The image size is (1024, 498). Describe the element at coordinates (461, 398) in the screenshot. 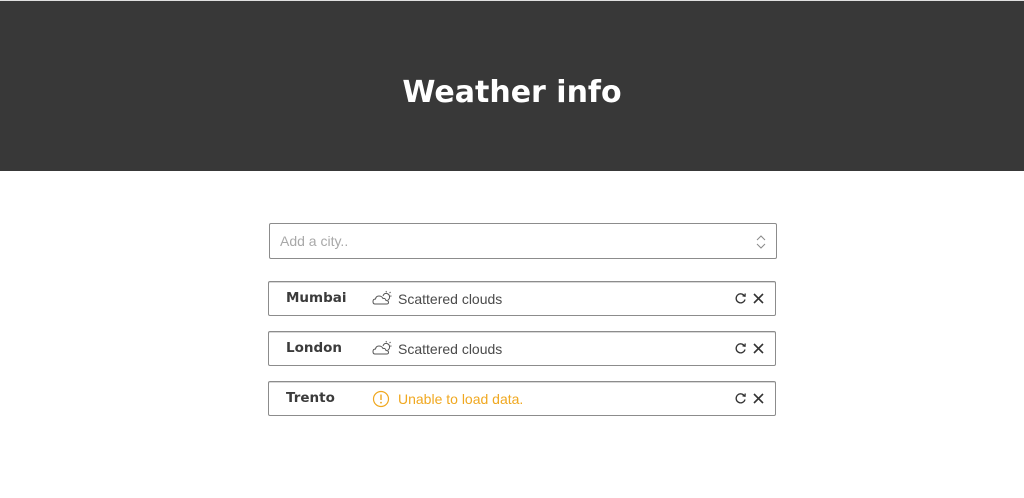

I see `weather-status-text: Unable to load data.` at that location.